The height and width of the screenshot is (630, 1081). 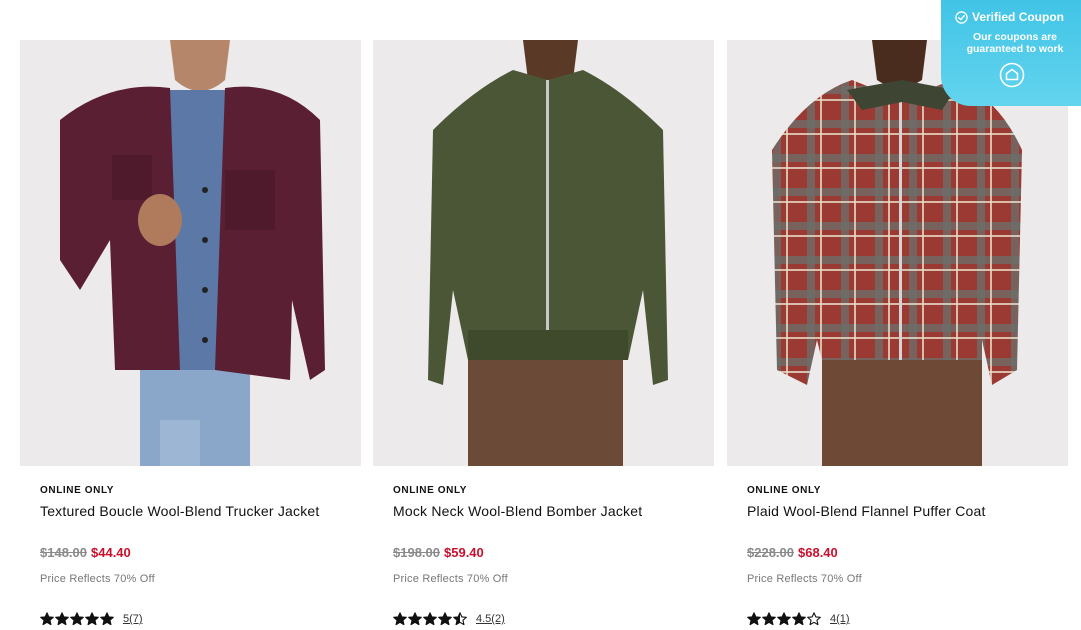 I want to click on product-rating: 4(1), so click(x=798, y=619).